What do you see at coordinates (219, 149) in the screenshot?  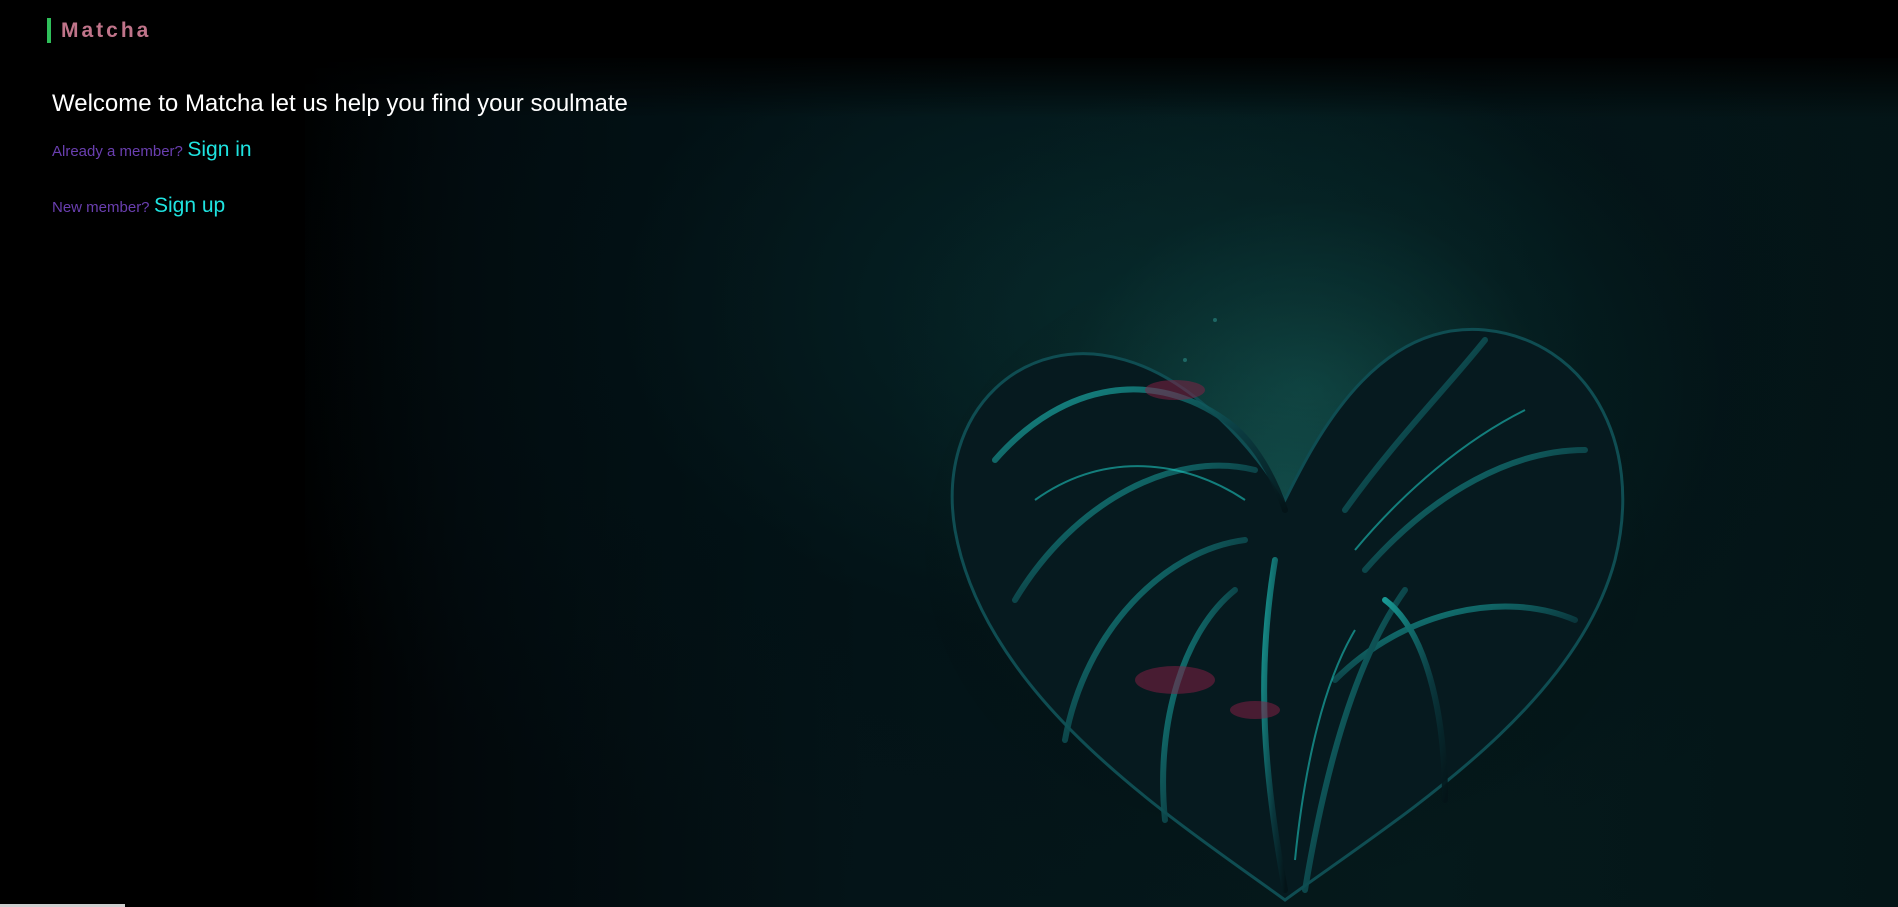 I see `signin-link: Sign in` at bounding box center [219, 149].